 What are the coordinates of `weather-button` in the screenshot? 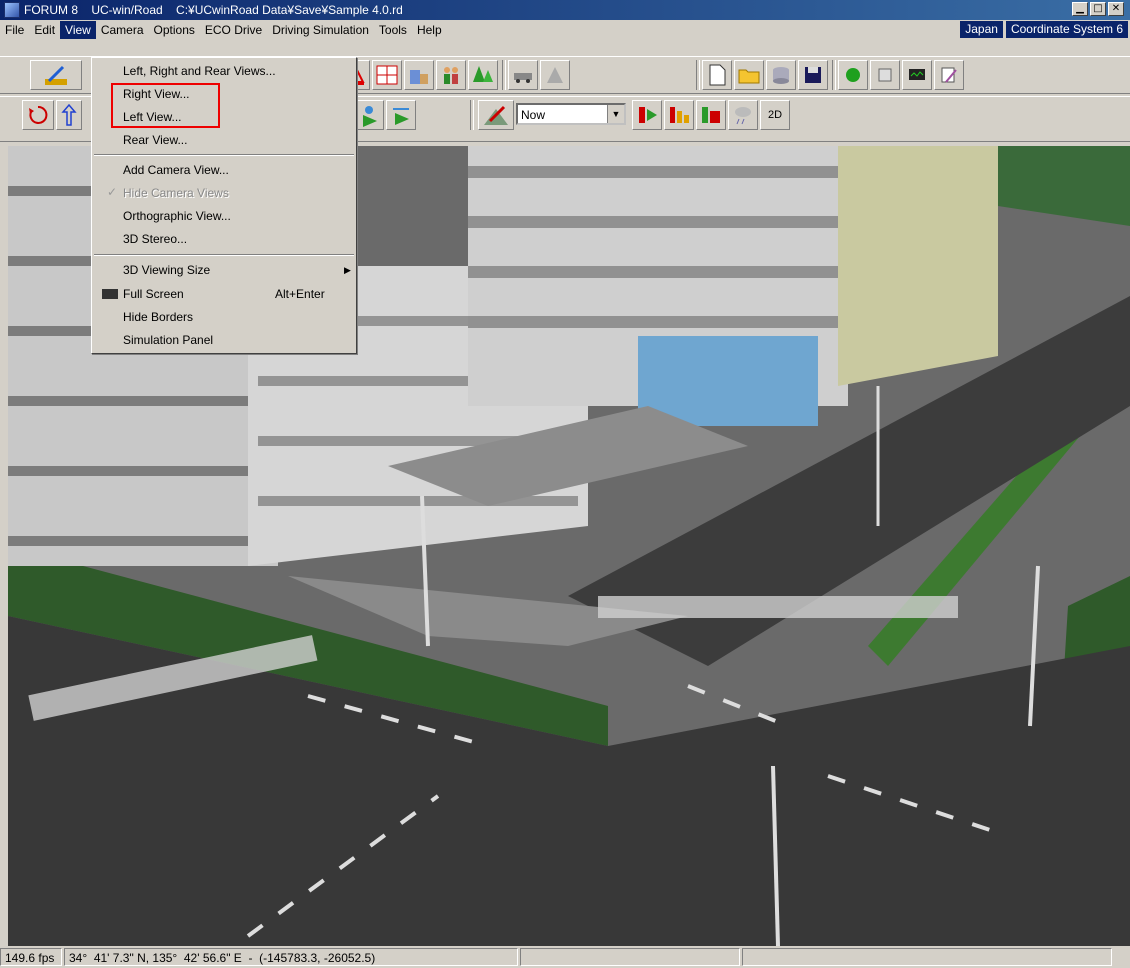 It's located at (743, 115).